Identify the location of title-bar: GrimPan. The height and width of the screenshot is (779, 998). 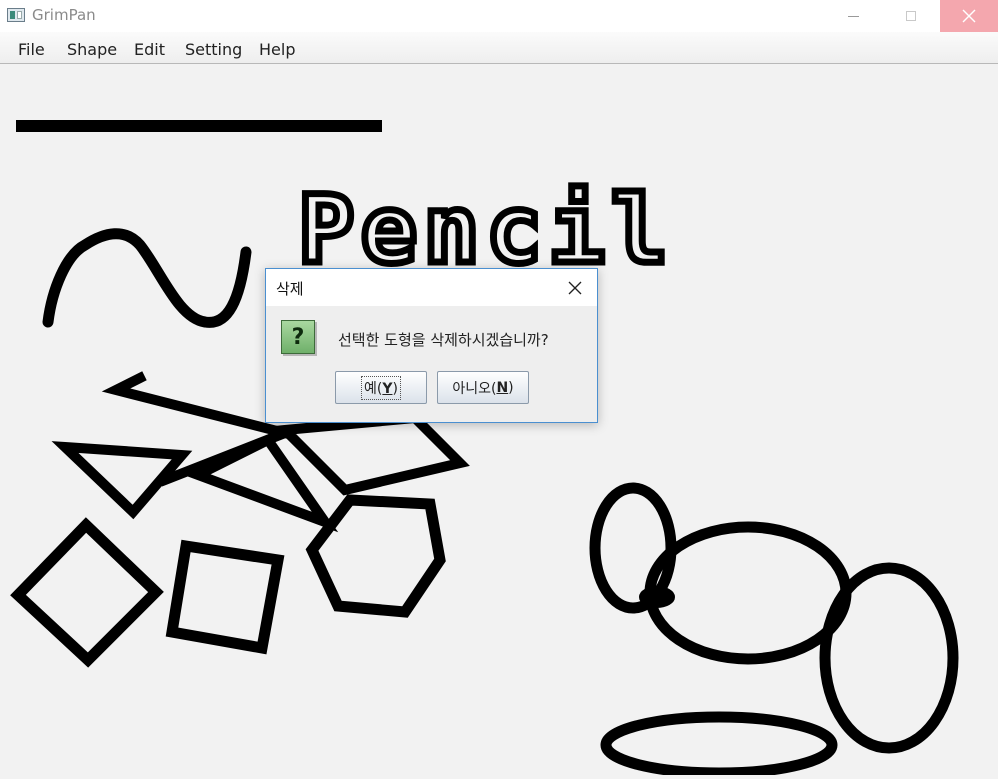
(499, 16).